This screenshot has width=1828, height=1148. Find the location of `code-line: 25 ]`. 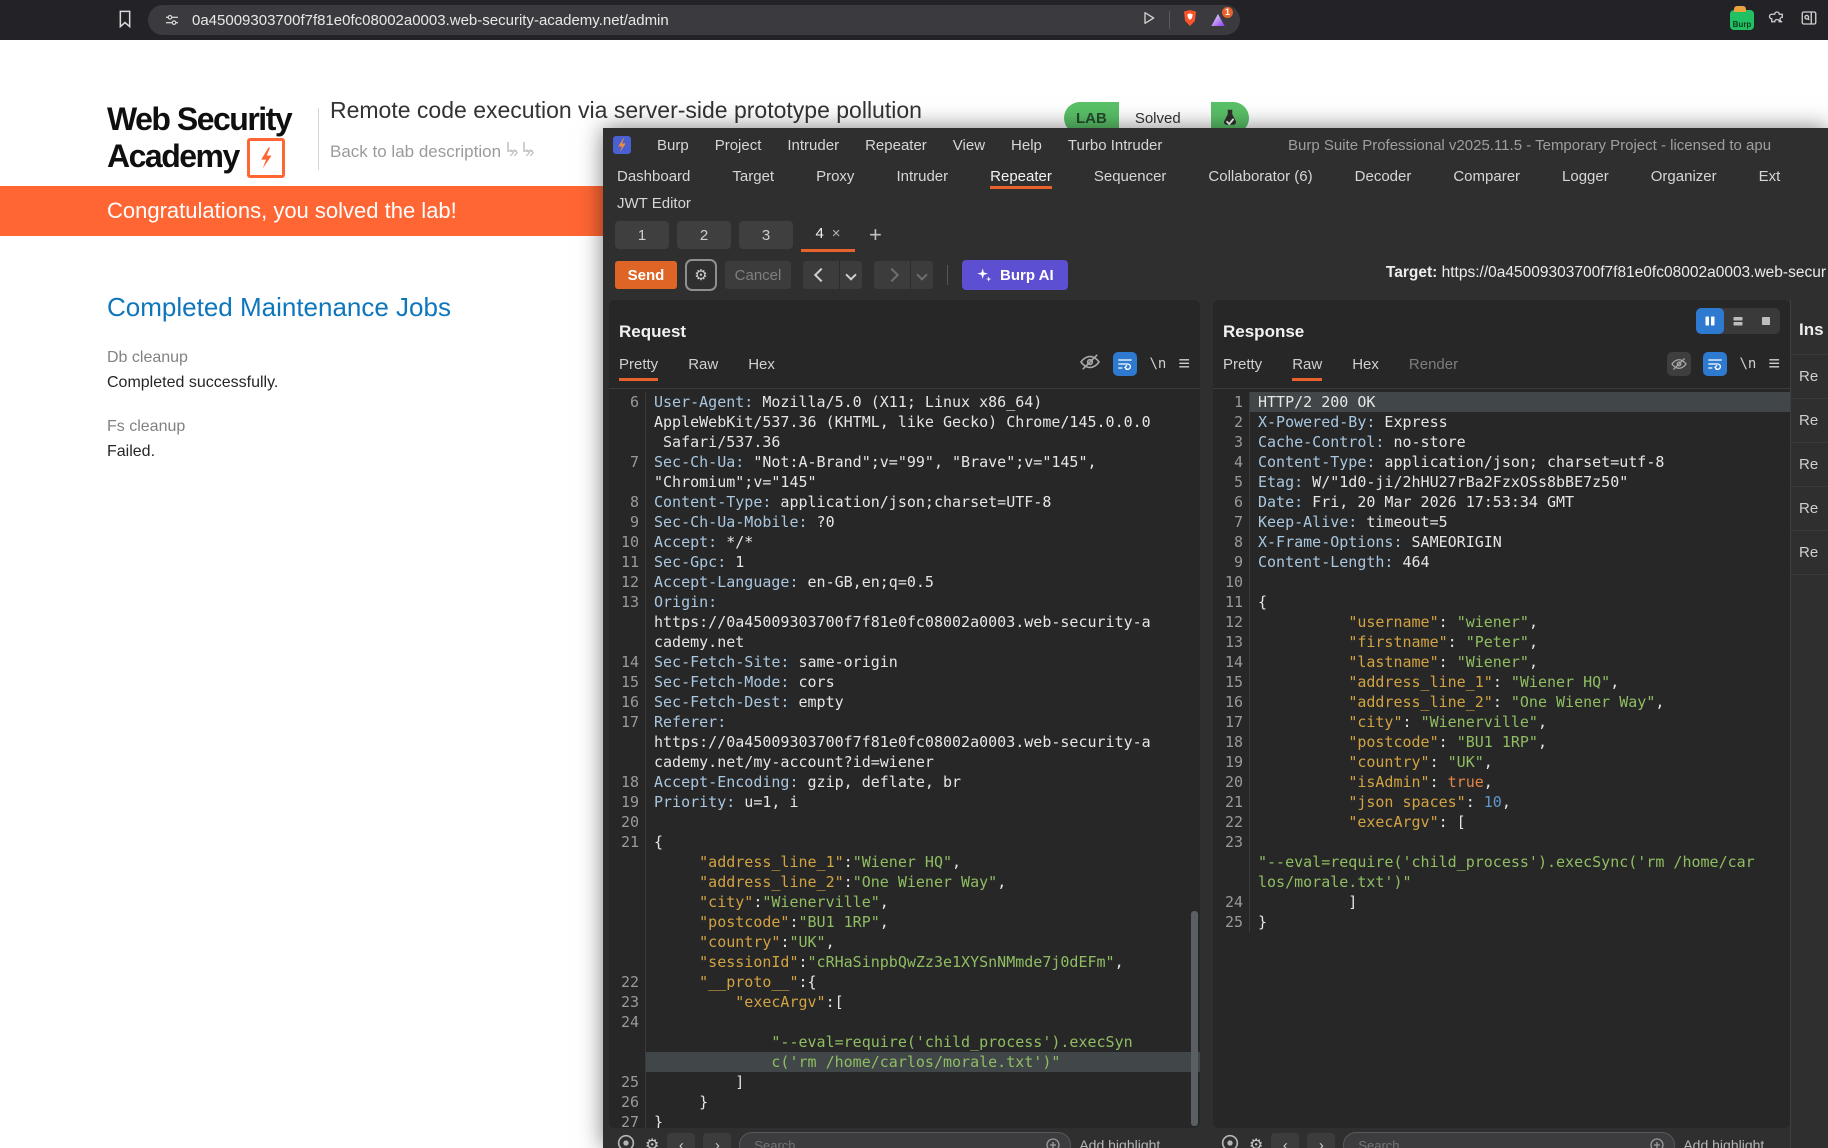

code-line: 25 ] is located at coordinates (904, 1082).